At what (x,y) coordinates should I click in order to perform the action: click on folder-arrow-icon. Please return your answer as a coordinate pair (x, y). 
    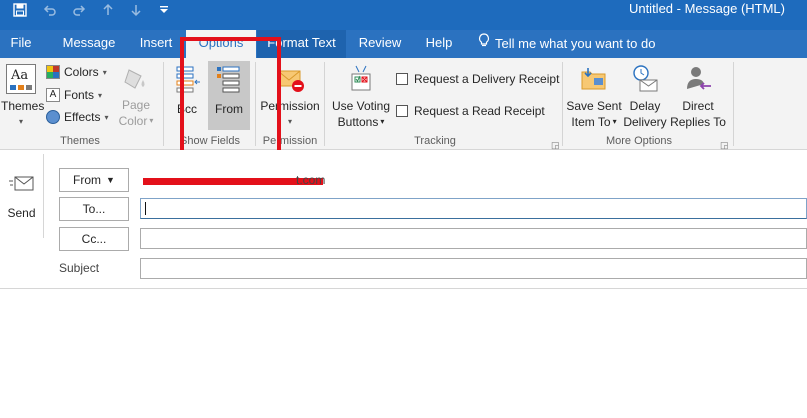
    Looking at the image, I should click on (594, 79).